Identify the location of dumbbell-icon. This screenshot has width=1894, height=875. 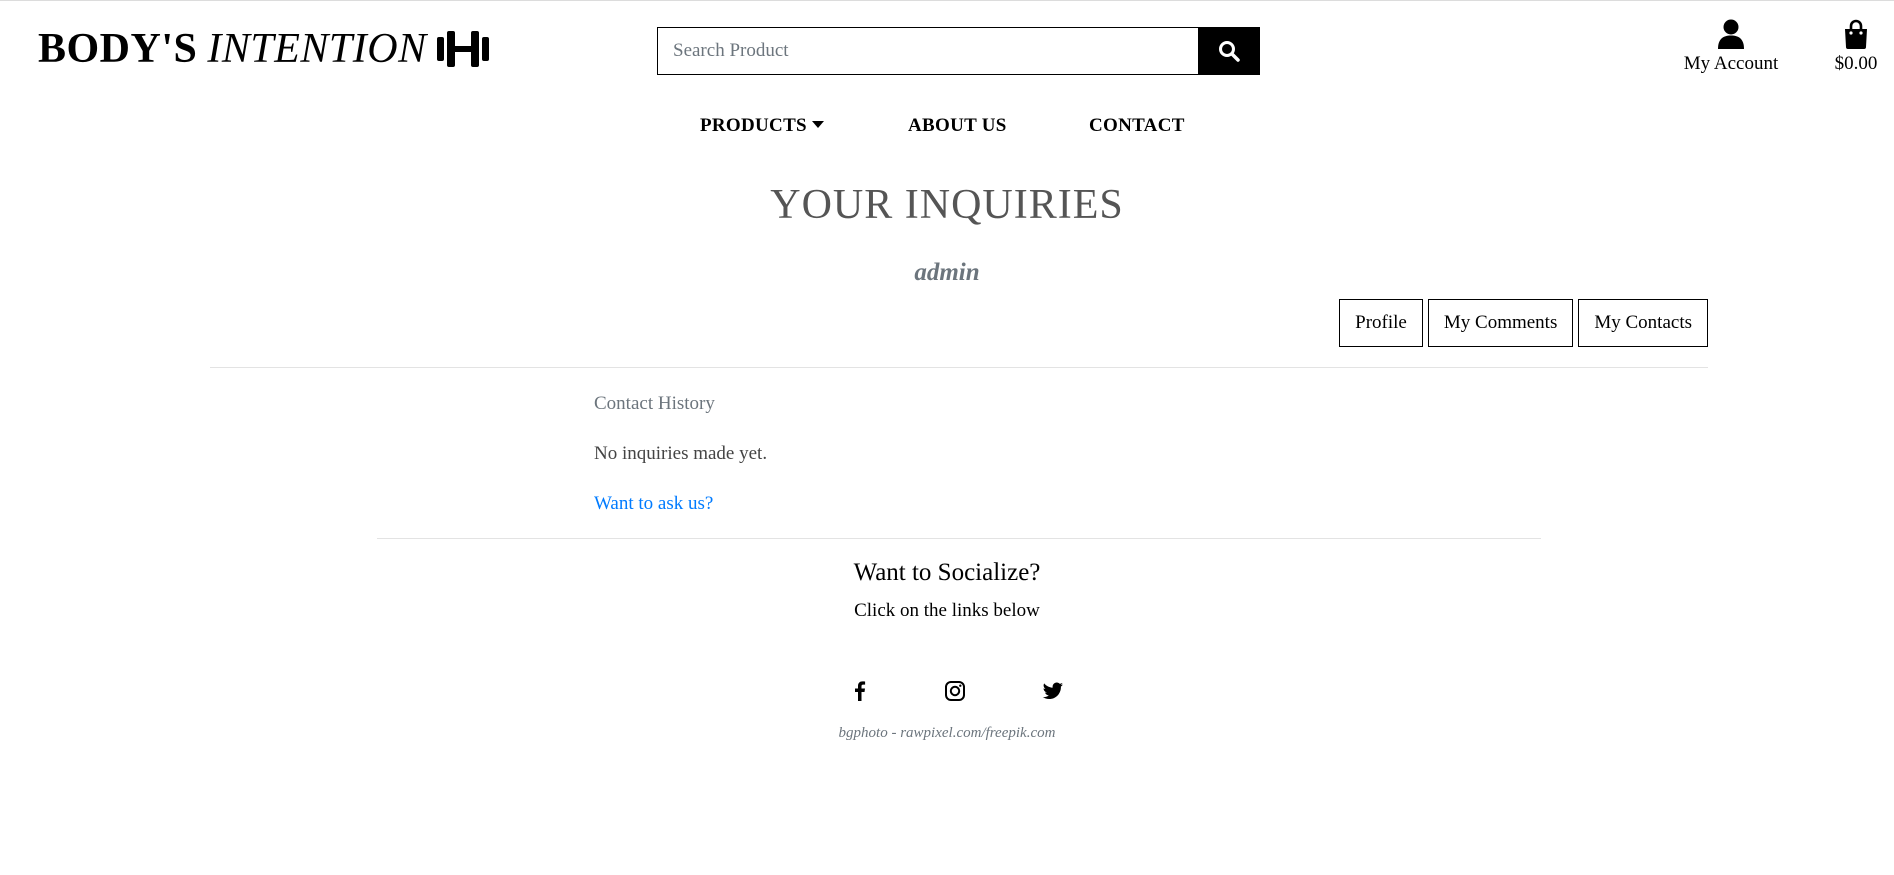
(462, 49).